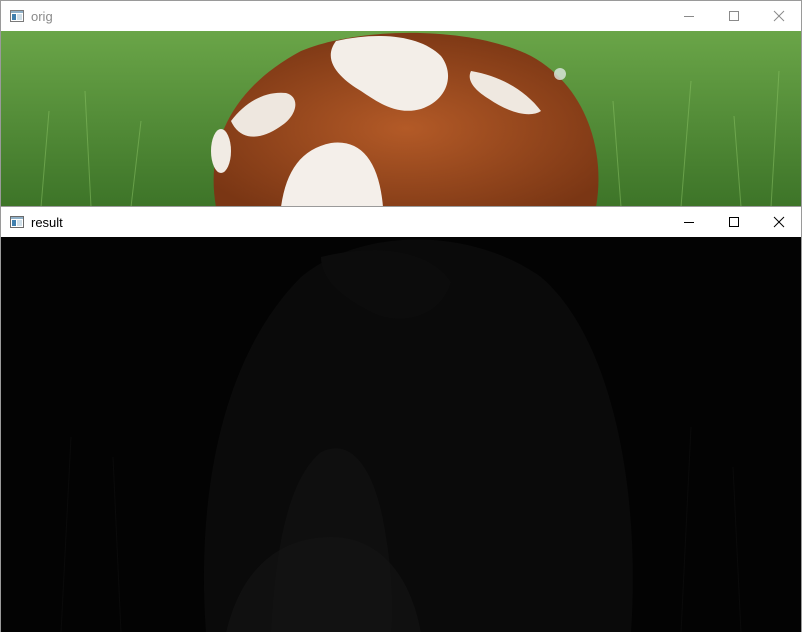 The image size is (802, 632). I want to click on window-title: orig, so click(42, 16).